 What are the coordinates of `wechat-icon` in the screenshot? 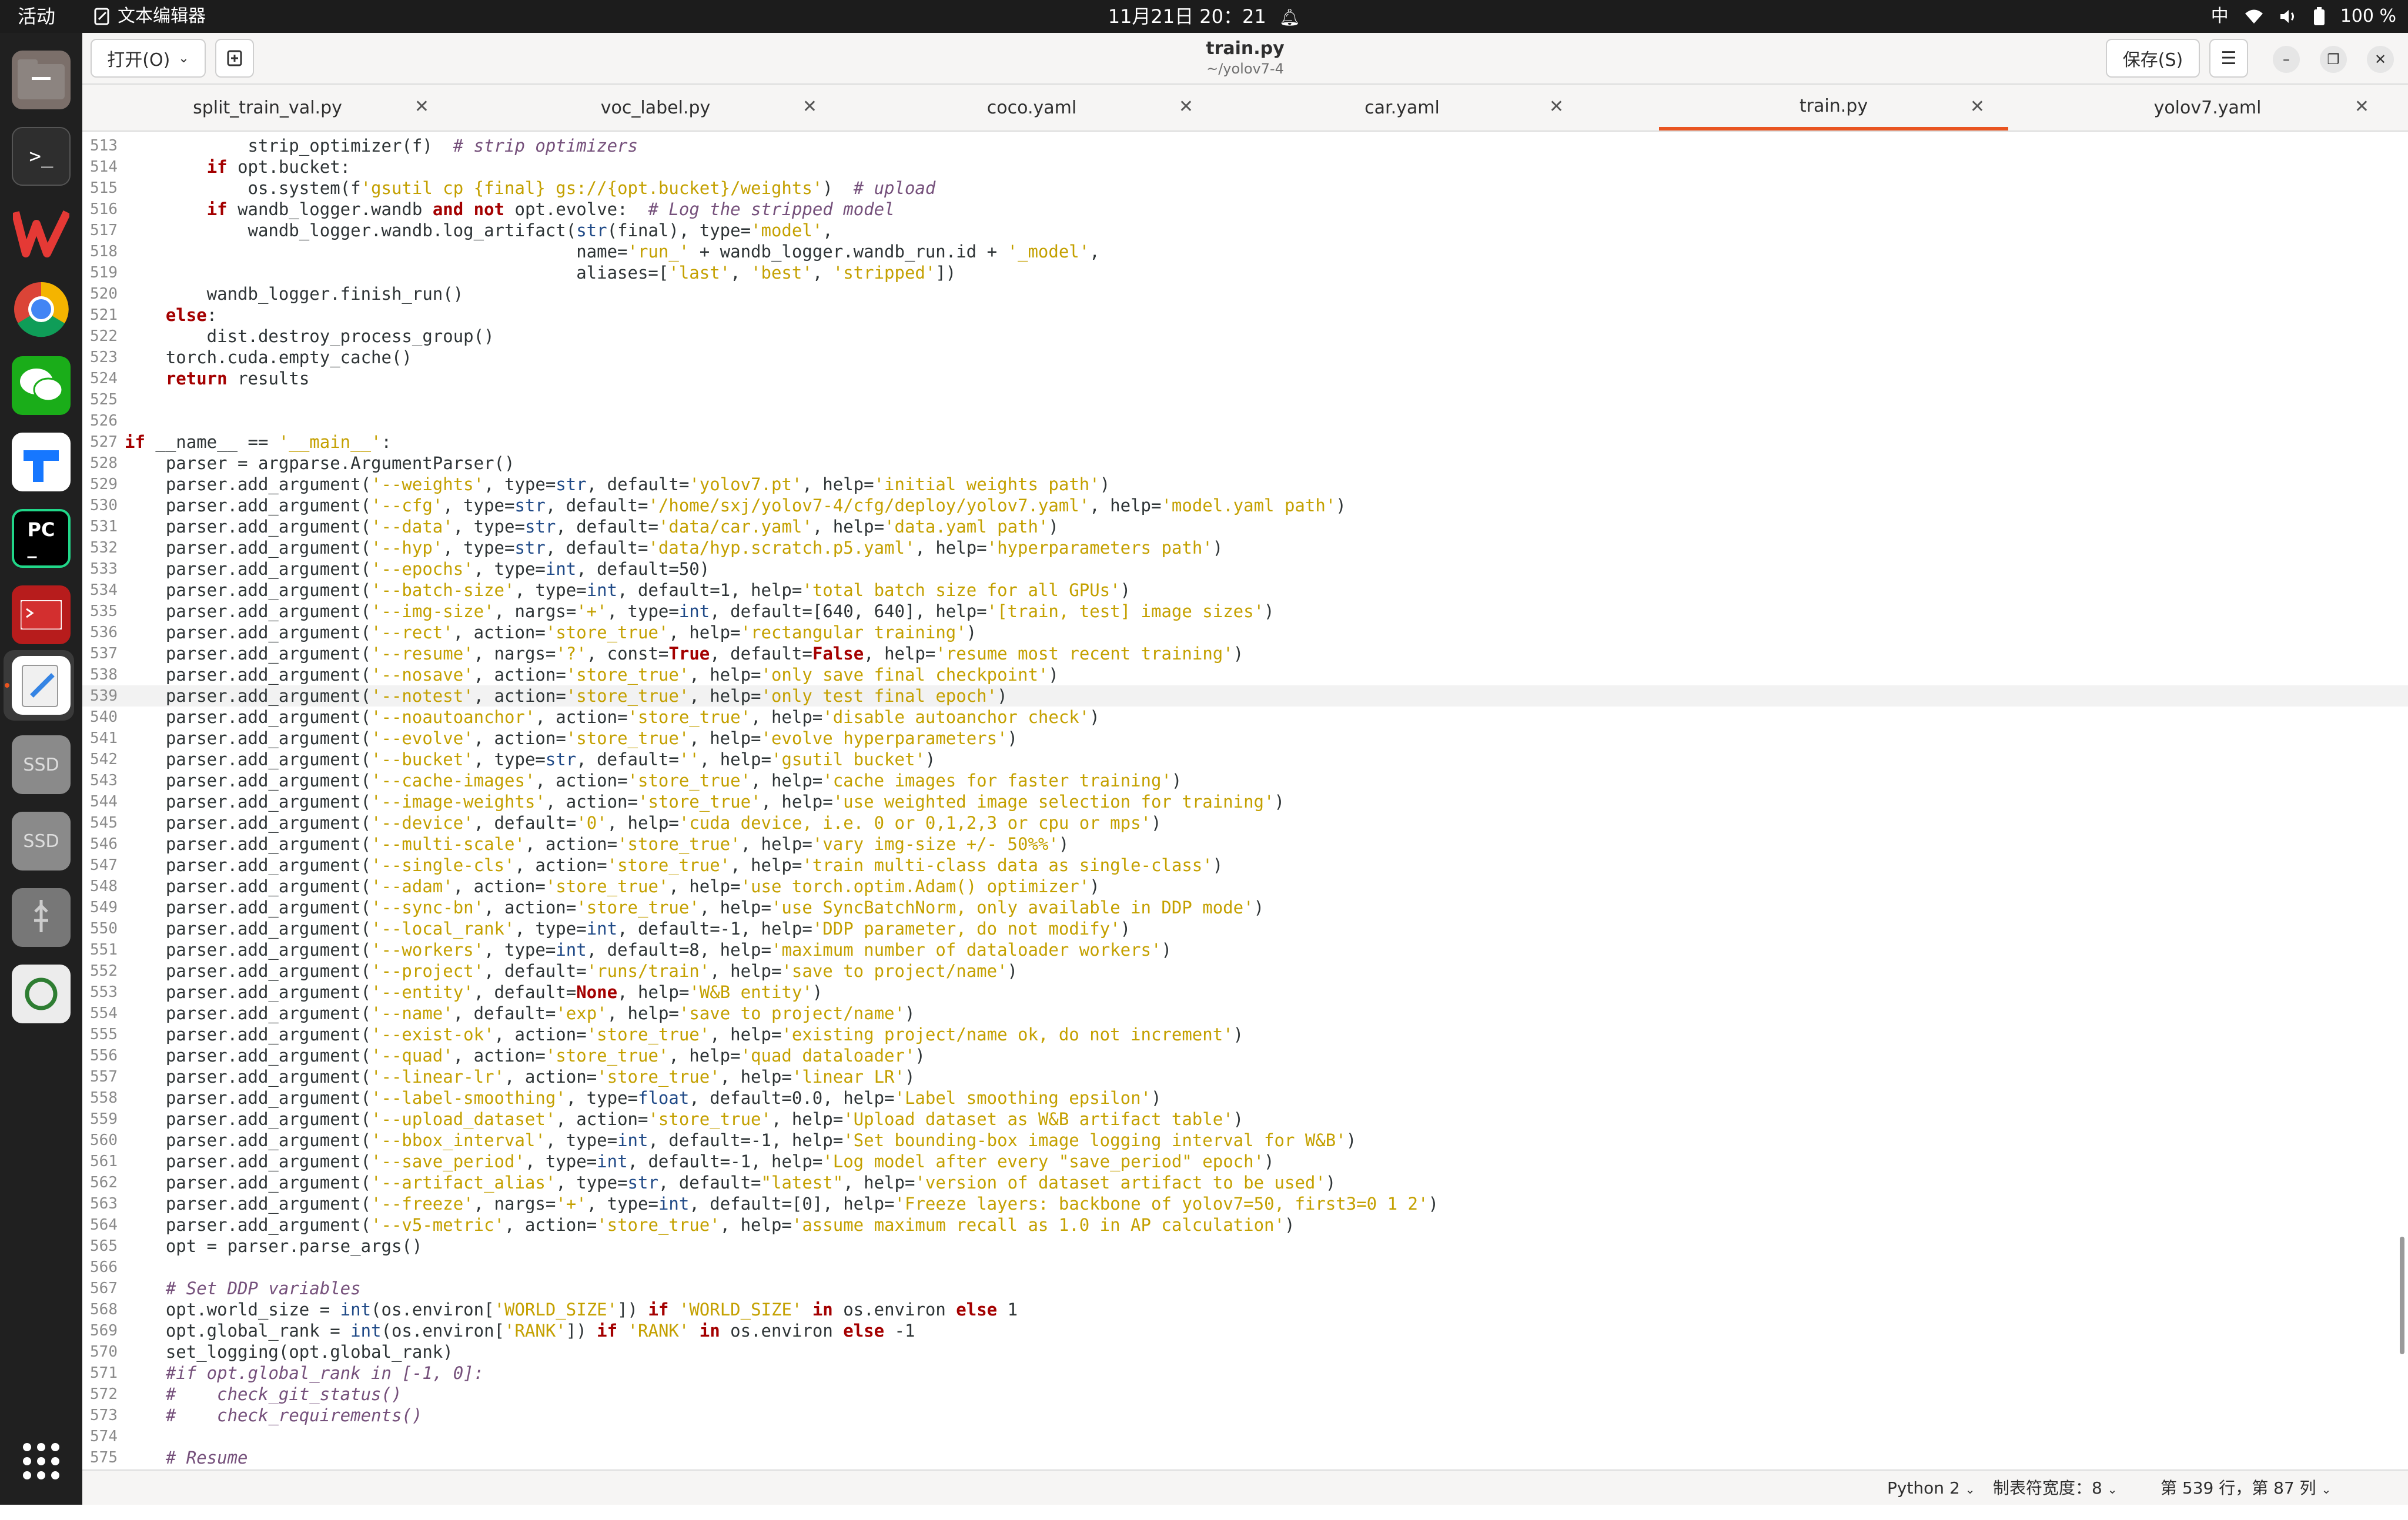 It's located at (42, 385).